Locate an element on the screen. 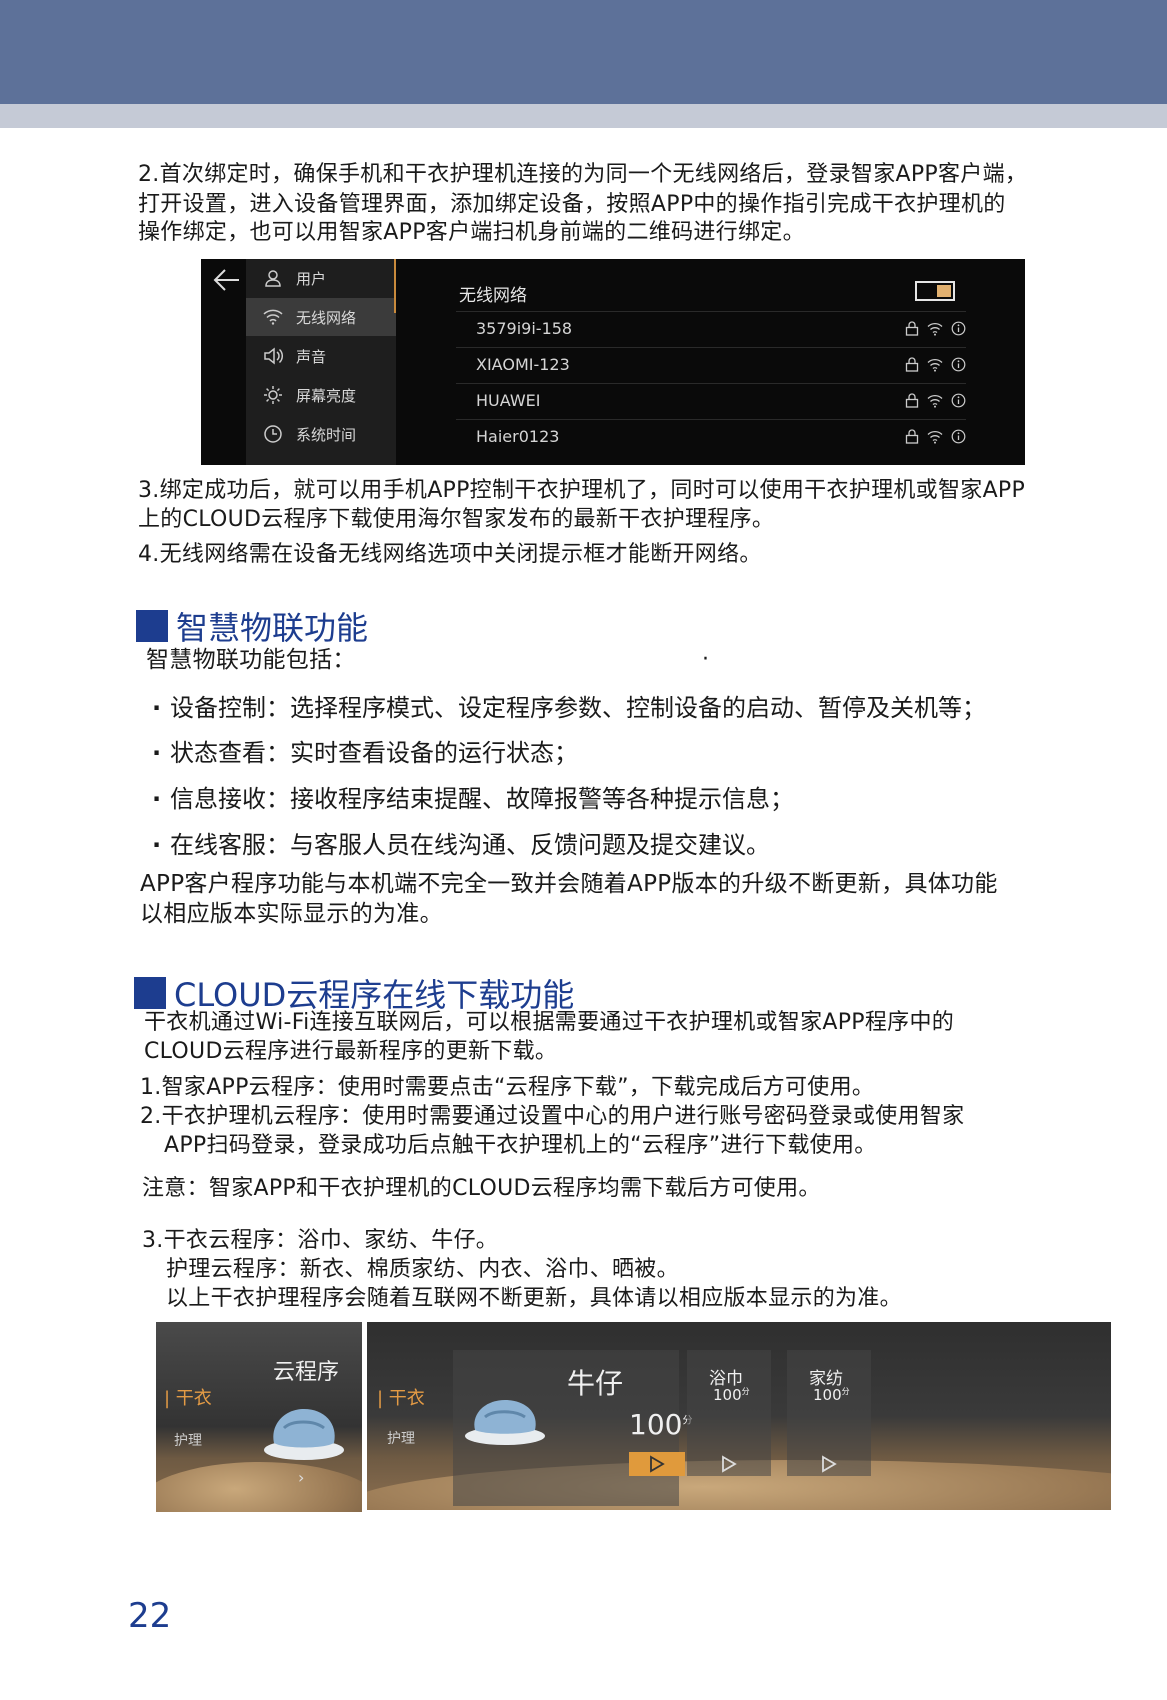 The width and height of the screenshot is (1167, 1700). list-item: · 在线客服：与客服人员在线沟通、反馈问题及提交建议。 is located at coordinates (461, 845).